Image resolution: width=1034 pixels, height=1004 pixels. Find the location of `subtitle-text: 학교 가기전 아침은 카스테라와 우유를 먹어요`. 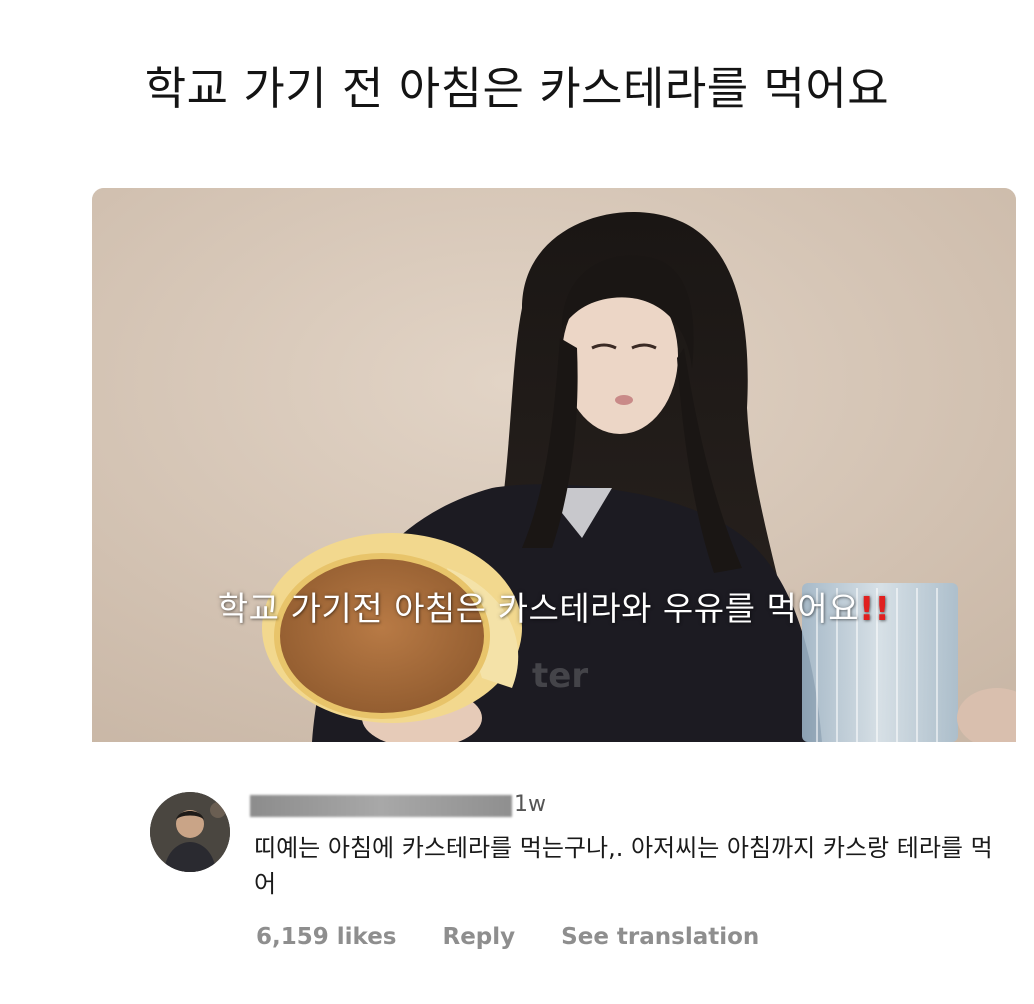

subtitle-text: 학교 가기전 아침은 카스테라와 우유를 먹어요 is located at coordinates (538, 608).